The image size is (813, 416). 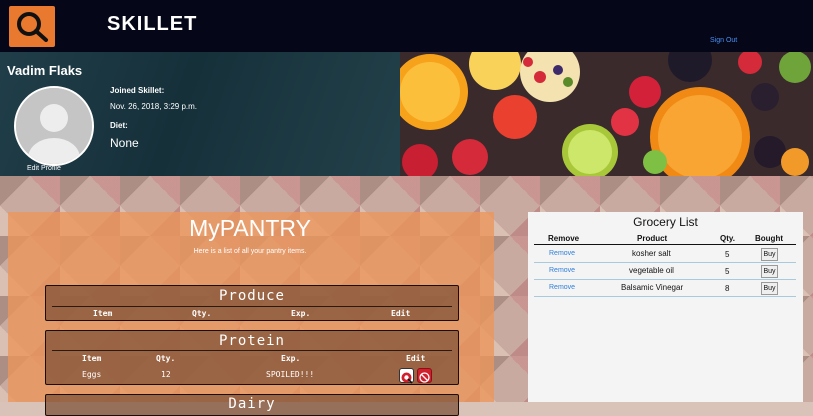 What do you see at coordinates (137, 90) in the screenshot?
I see `joined-label: Joined Skillet:` at bounding box center [137, 90].